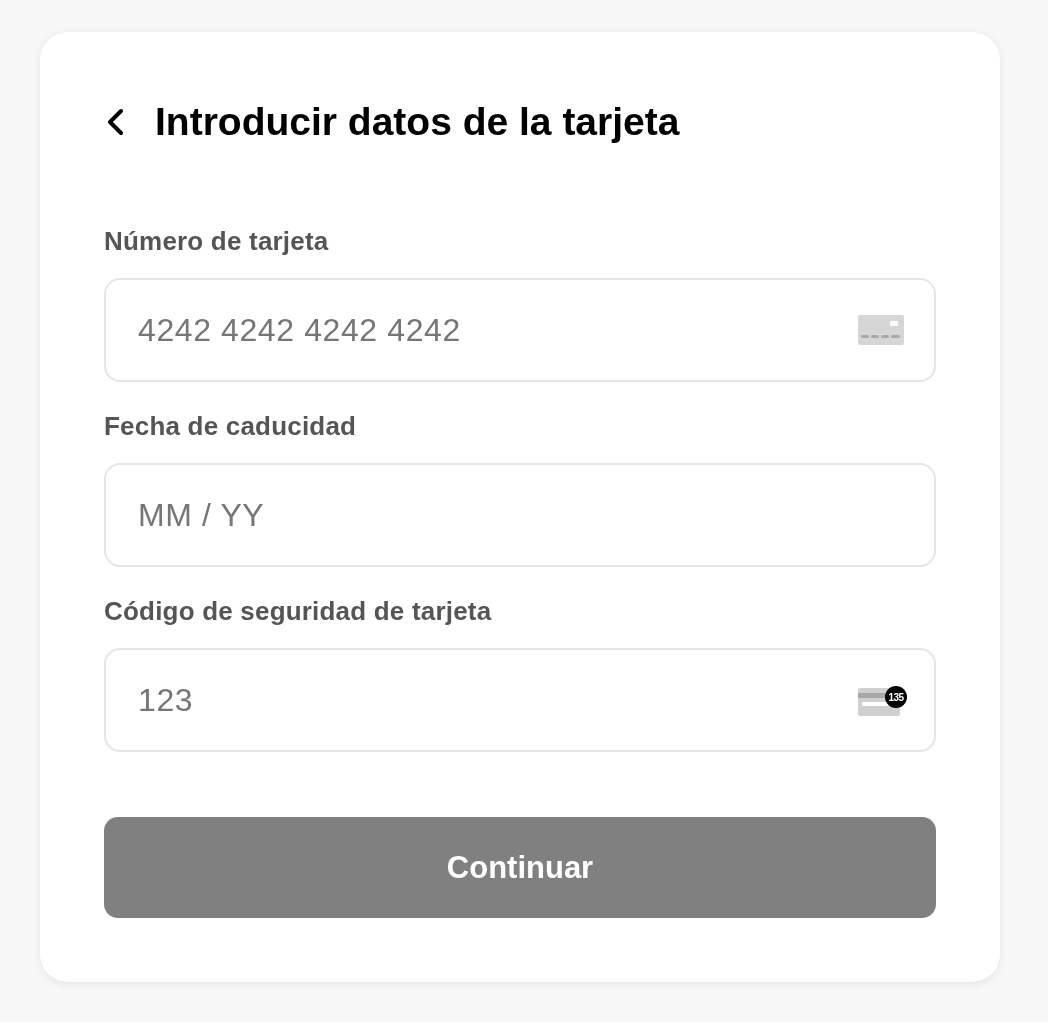  Describe the element at coordinates (417, 122) in the screenshot. I see `page-title: Introducir datos de la tarjeta` at that location.